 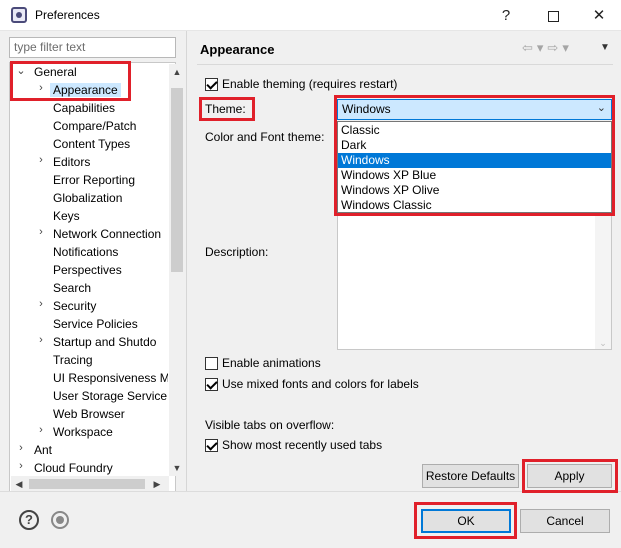 What do you see at coordinates (225, 109) in the screenshot?
I see `theme-label: Theme:` at bounding box center [225, 109].